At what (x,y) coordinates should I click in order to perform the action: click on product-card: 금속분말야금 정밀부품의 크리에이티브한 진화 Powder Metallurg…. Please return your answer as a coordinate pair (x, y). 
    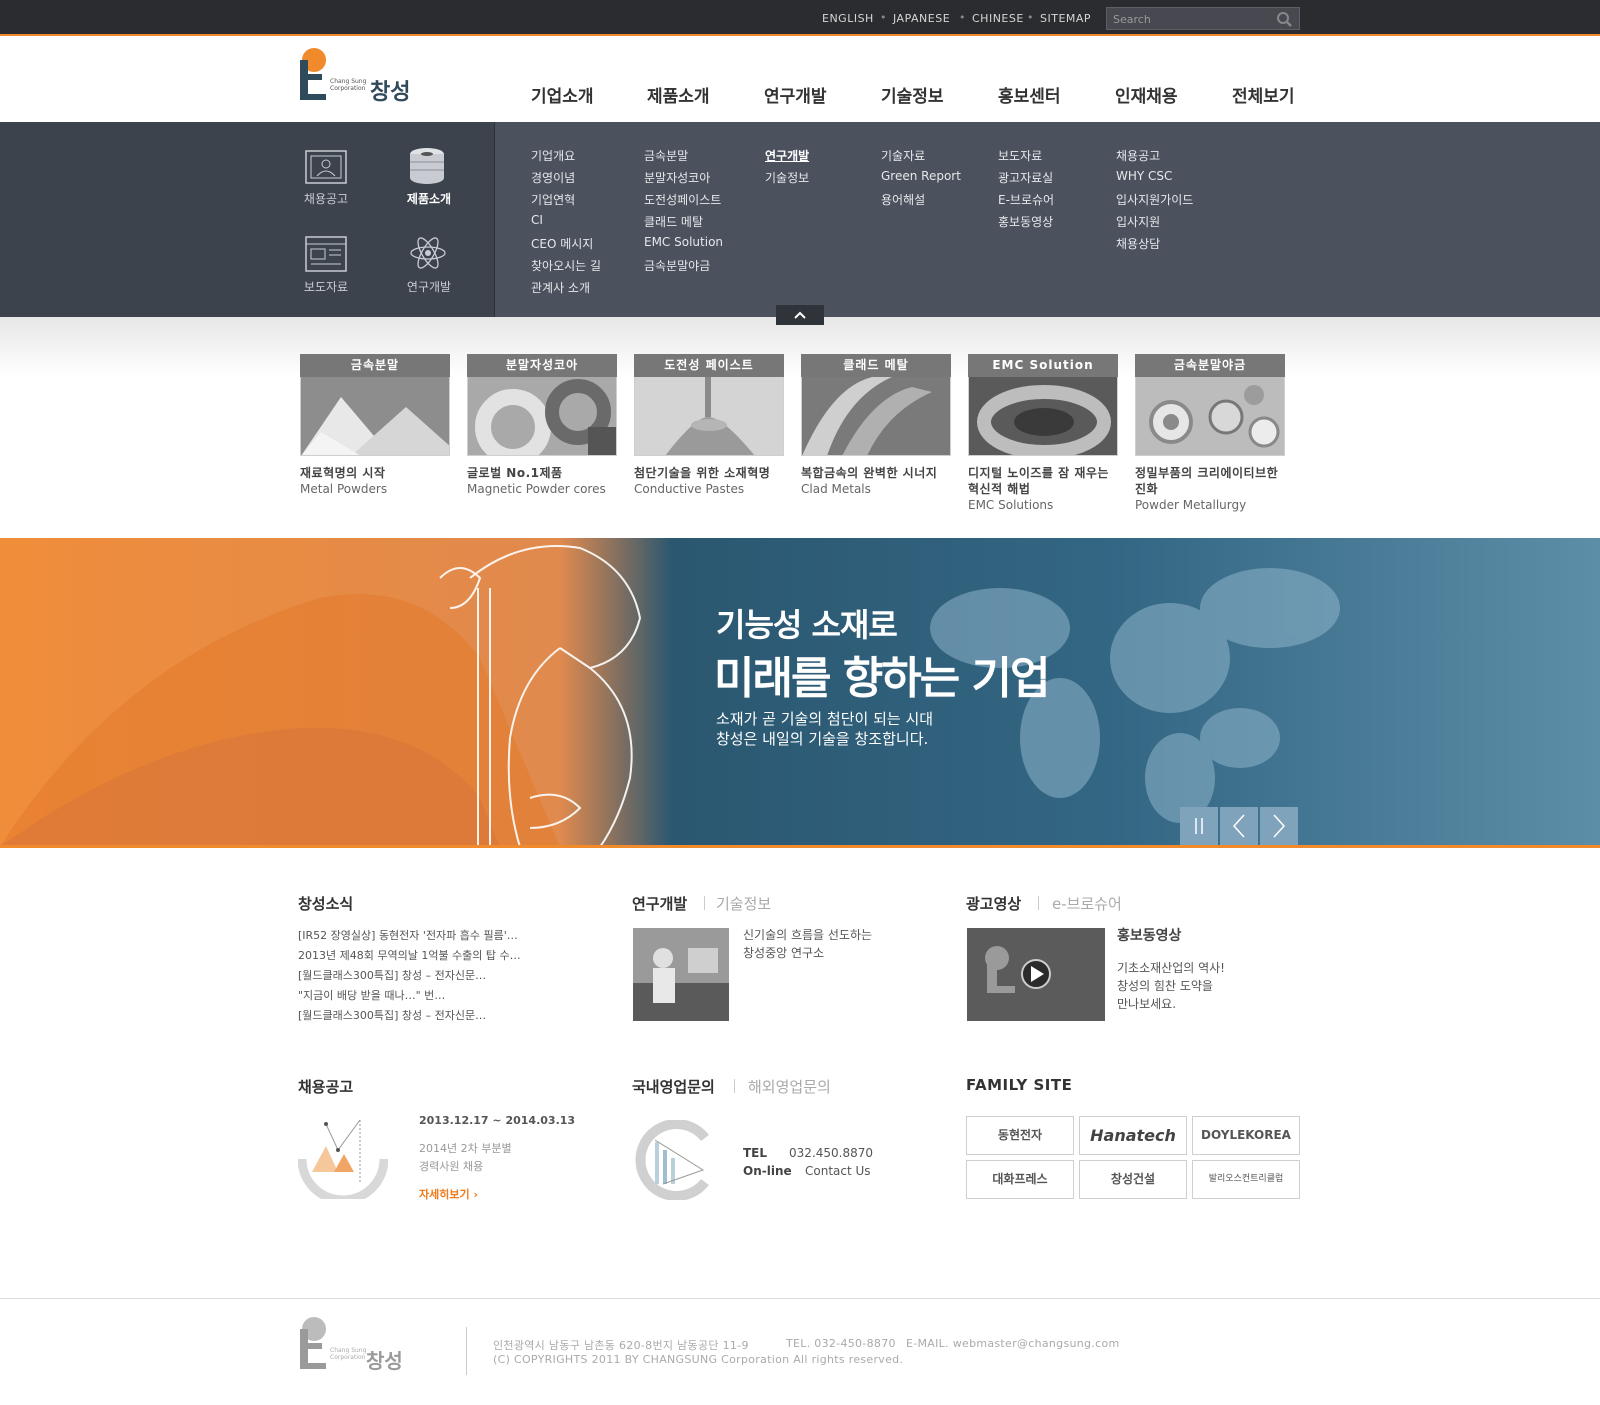
    Looking at the image, I should click on (1210, 433).